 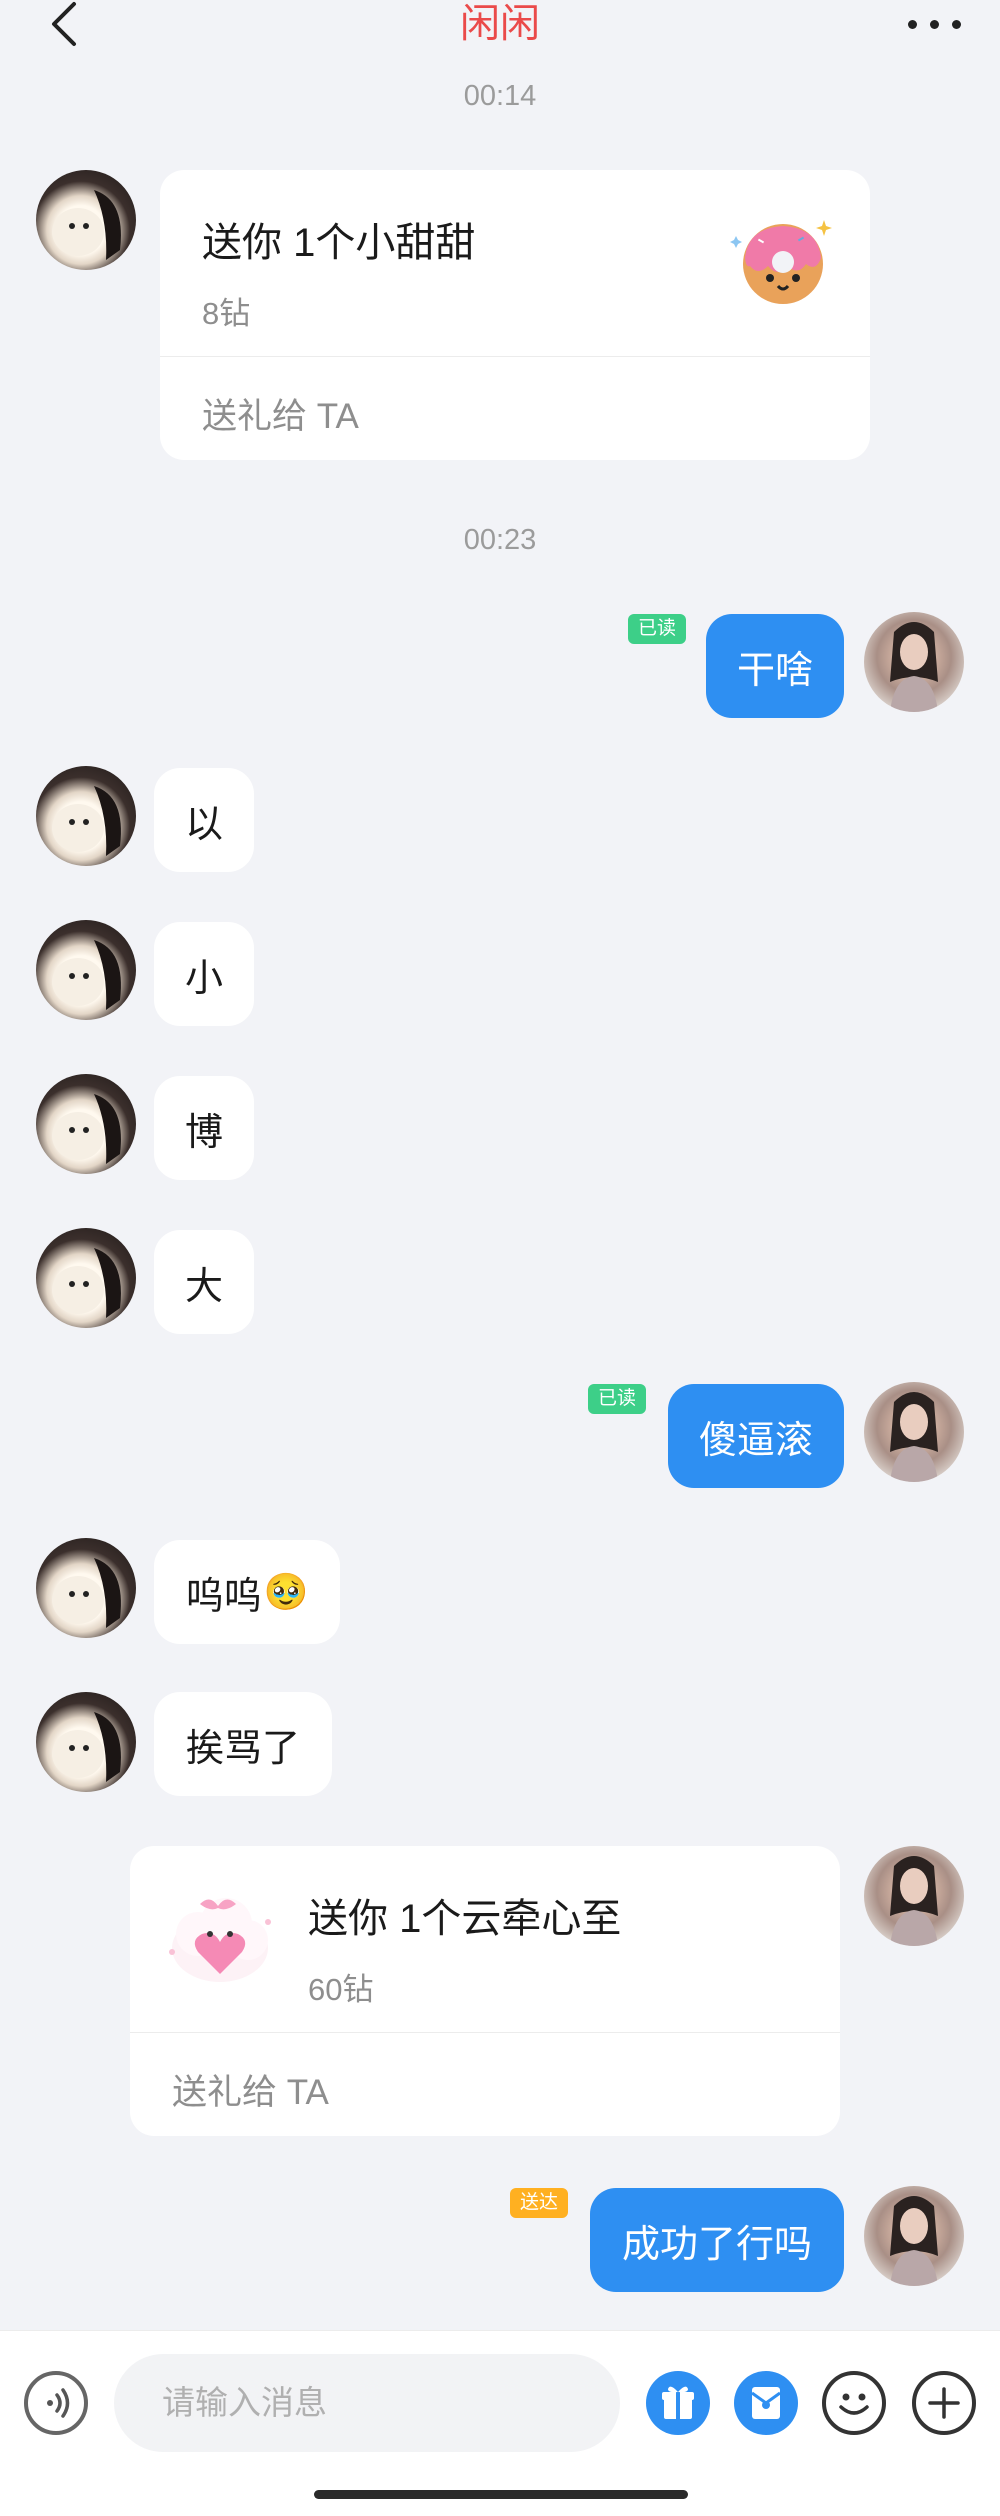 I want to click on my-message-bubble: 傻逼滚, so click(x=756, y=1436).